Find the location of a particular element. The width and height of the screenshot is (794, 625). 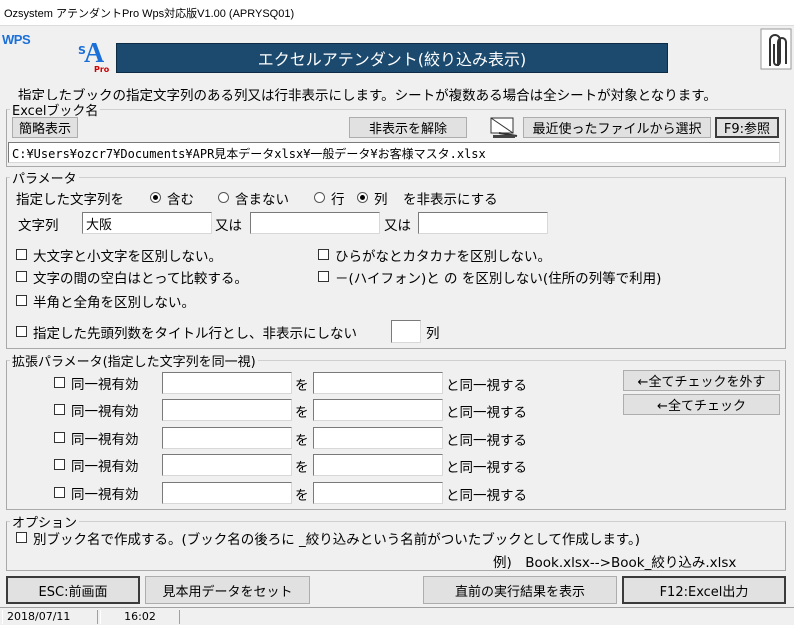

mode-suffix-label: を非表示にする is located at coordinates (450, 200).